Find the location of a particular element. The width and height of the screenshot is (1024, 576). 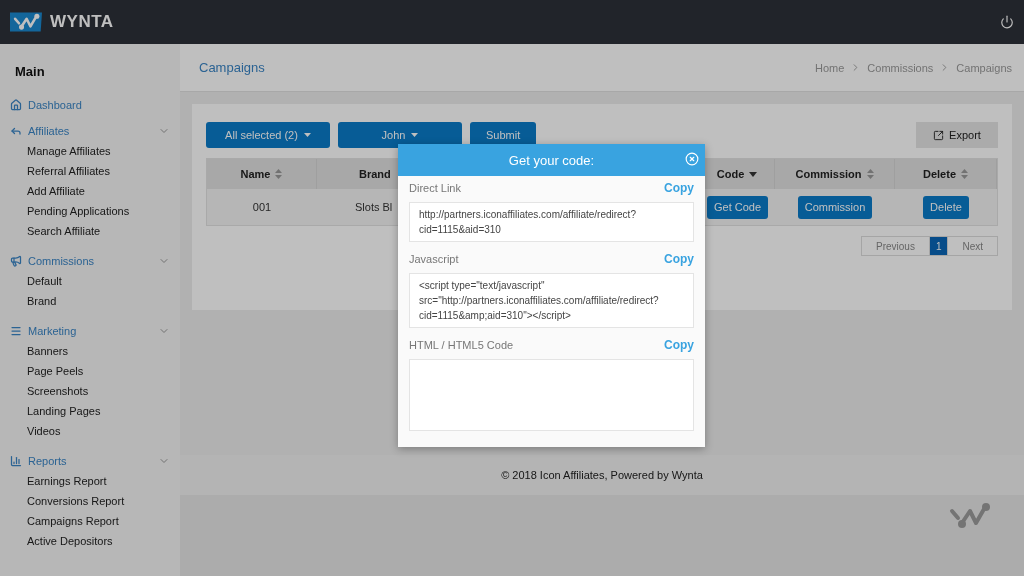

sidebar-item: Add Affiliate is located at coordinates (95, 191).